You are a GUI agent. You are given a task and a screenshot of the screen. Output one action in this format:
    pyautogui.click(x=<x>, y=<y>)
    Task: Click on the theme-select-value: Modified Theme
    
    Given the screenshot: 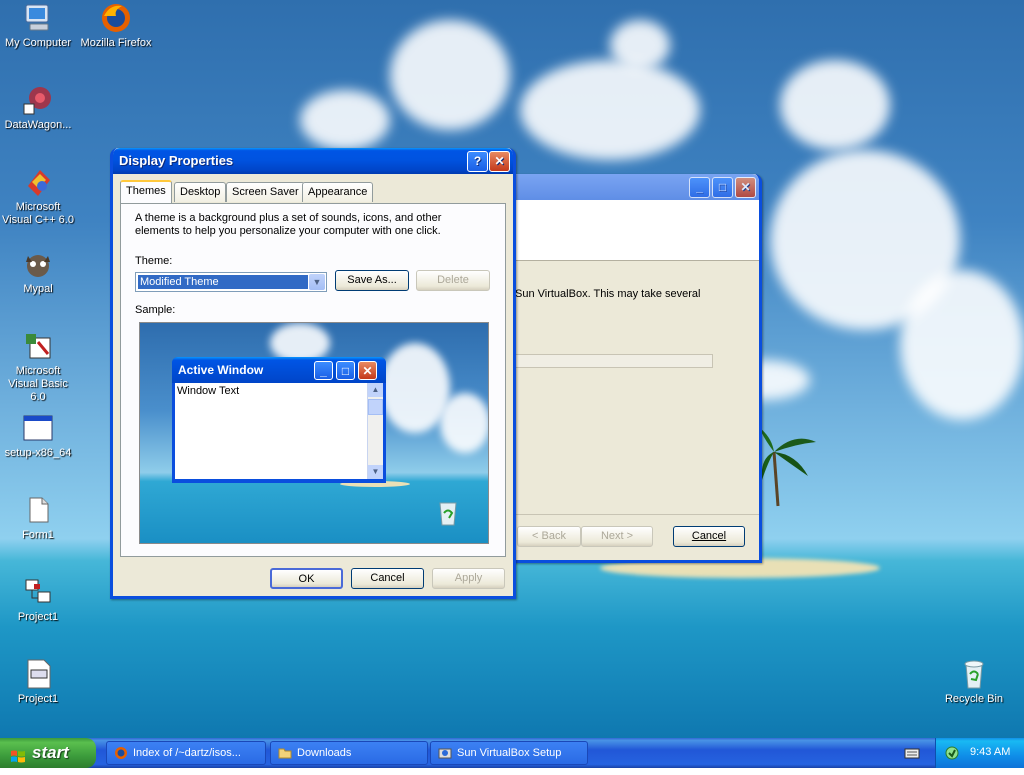 What is the action you would take?
    pyautogui.click(x=223, y=282)
    